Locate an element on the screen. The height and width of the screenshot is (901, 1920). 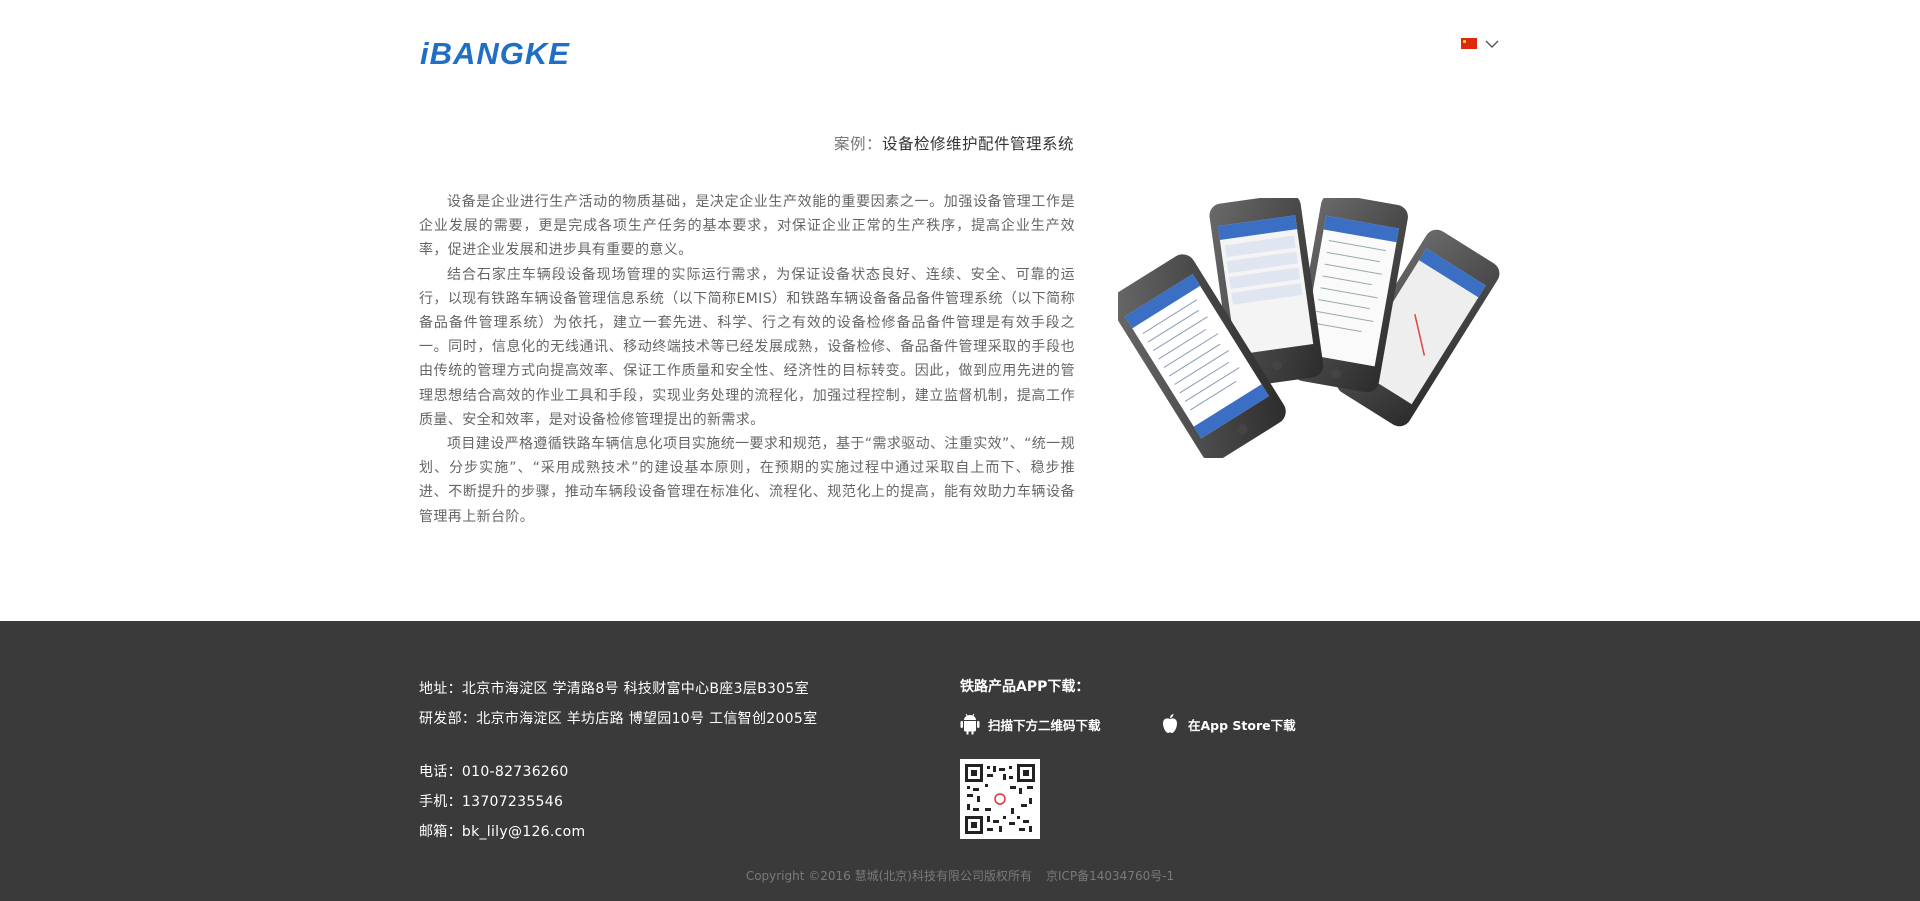
footer-mobile: 手机：13707235546 is located at coordinates (491, 802).